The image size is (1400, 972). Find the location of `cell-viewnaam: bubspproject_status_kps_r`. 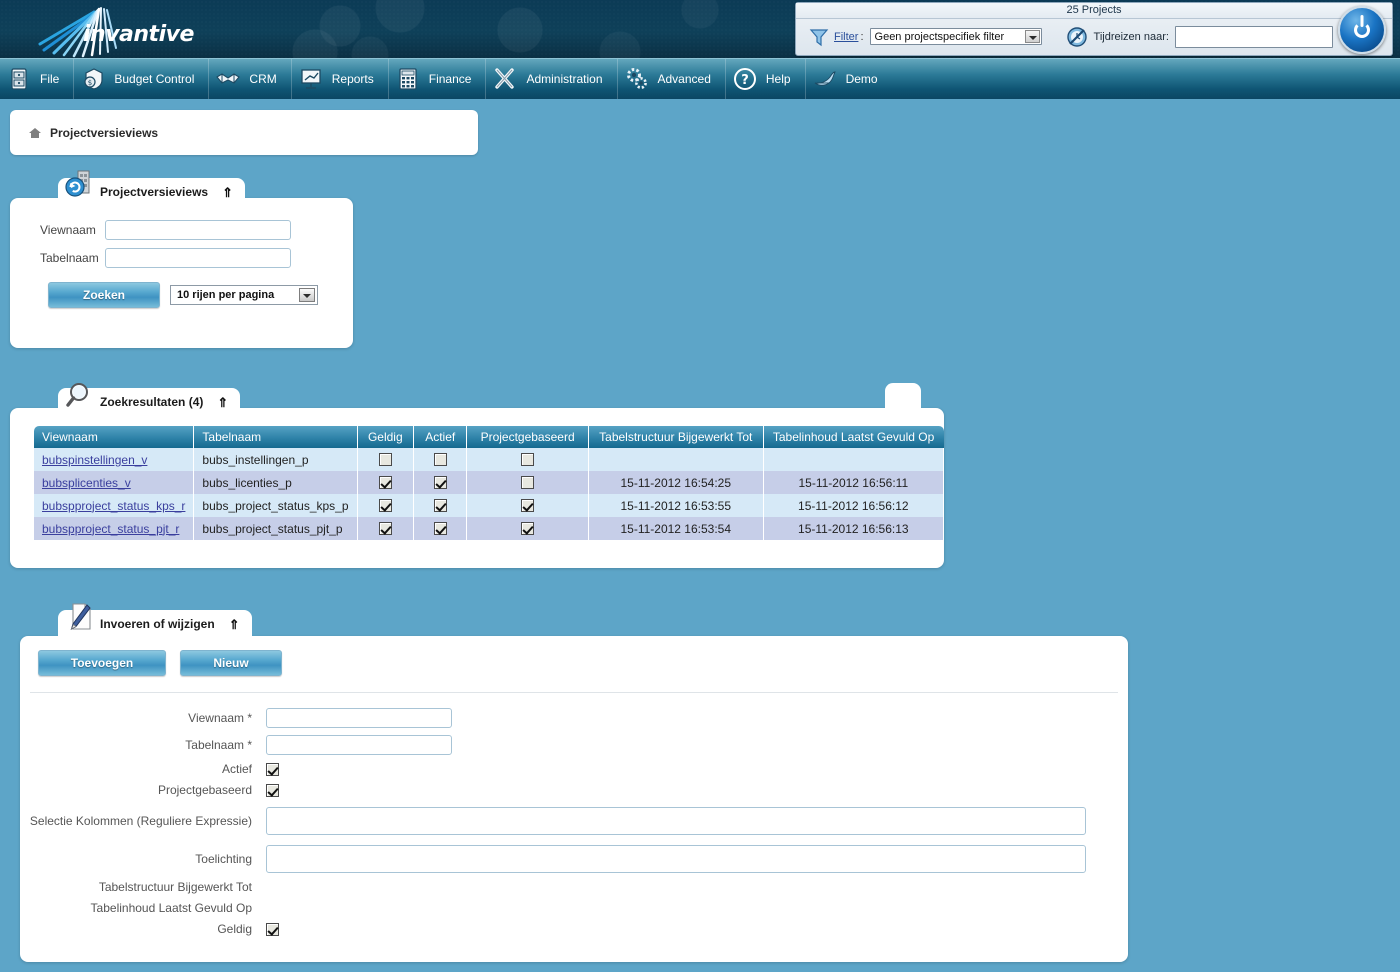

cell-viewnaam: bubspproject_status_kps_r is located at coordinates (114, 505).